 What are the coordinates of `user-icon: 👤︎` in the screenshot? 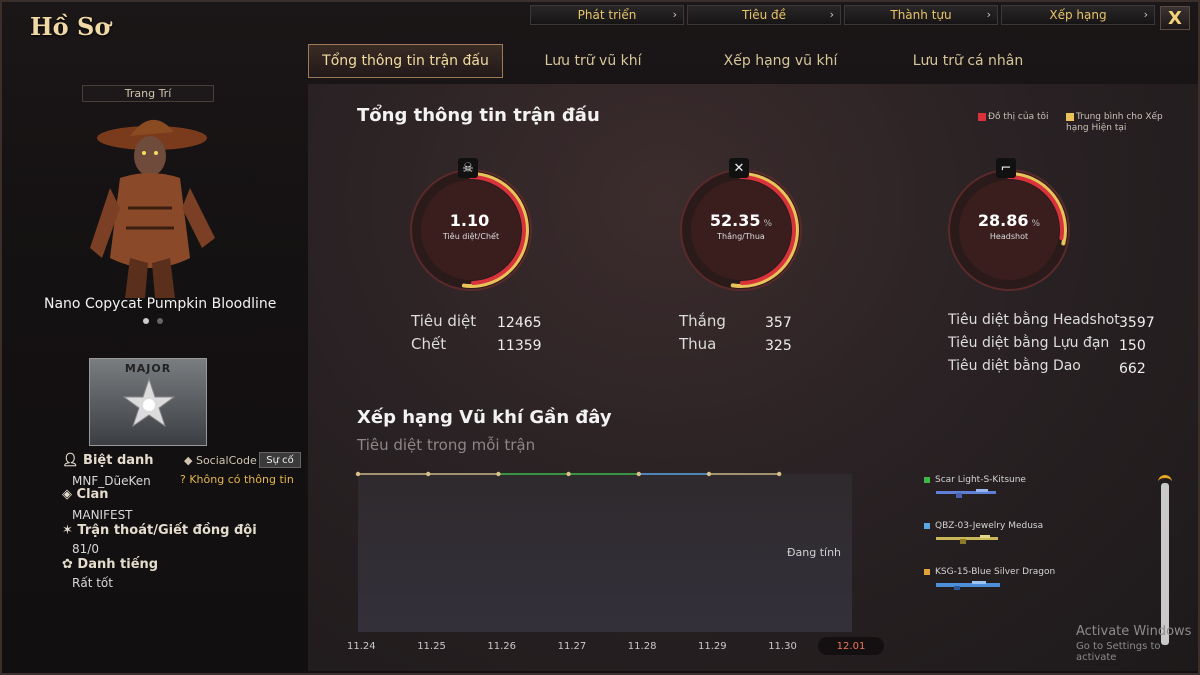 It's located at (73, 460).